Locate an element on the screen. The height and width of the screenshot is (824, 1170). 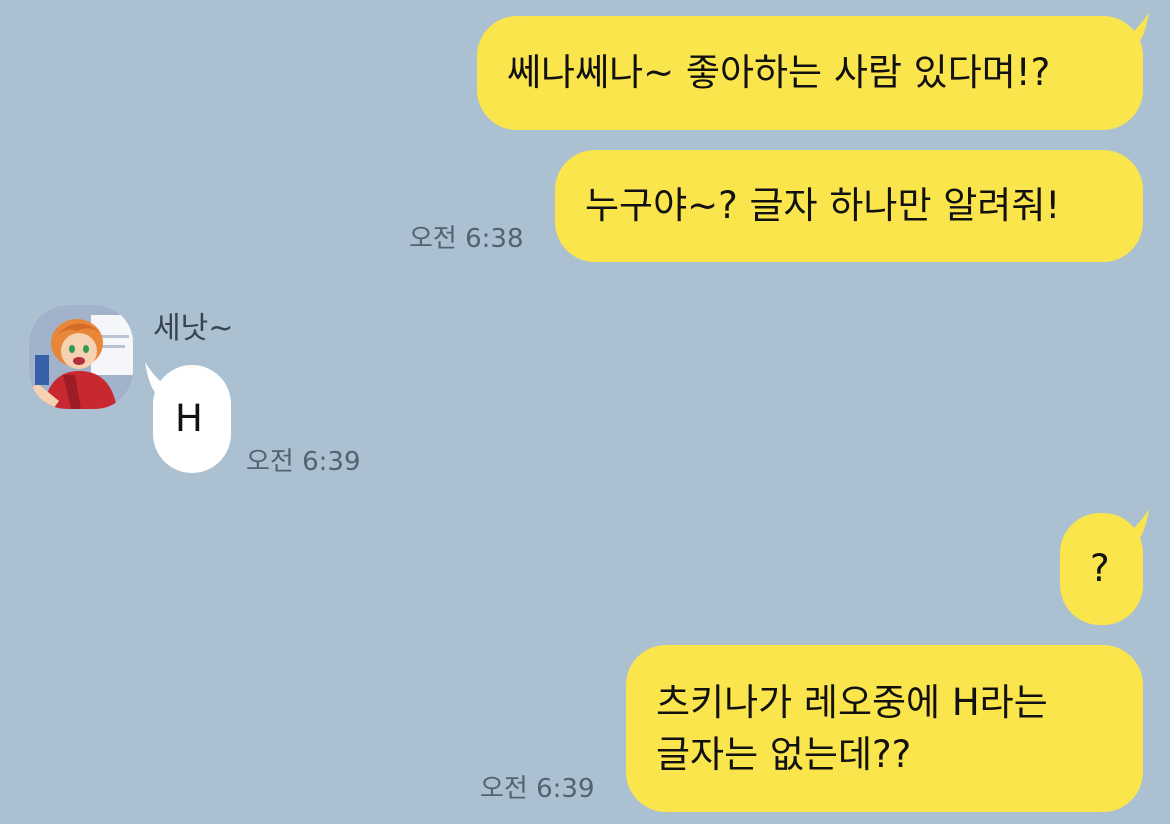
message-line: 글자는 없는데?? is located at coordinates (784, 754).